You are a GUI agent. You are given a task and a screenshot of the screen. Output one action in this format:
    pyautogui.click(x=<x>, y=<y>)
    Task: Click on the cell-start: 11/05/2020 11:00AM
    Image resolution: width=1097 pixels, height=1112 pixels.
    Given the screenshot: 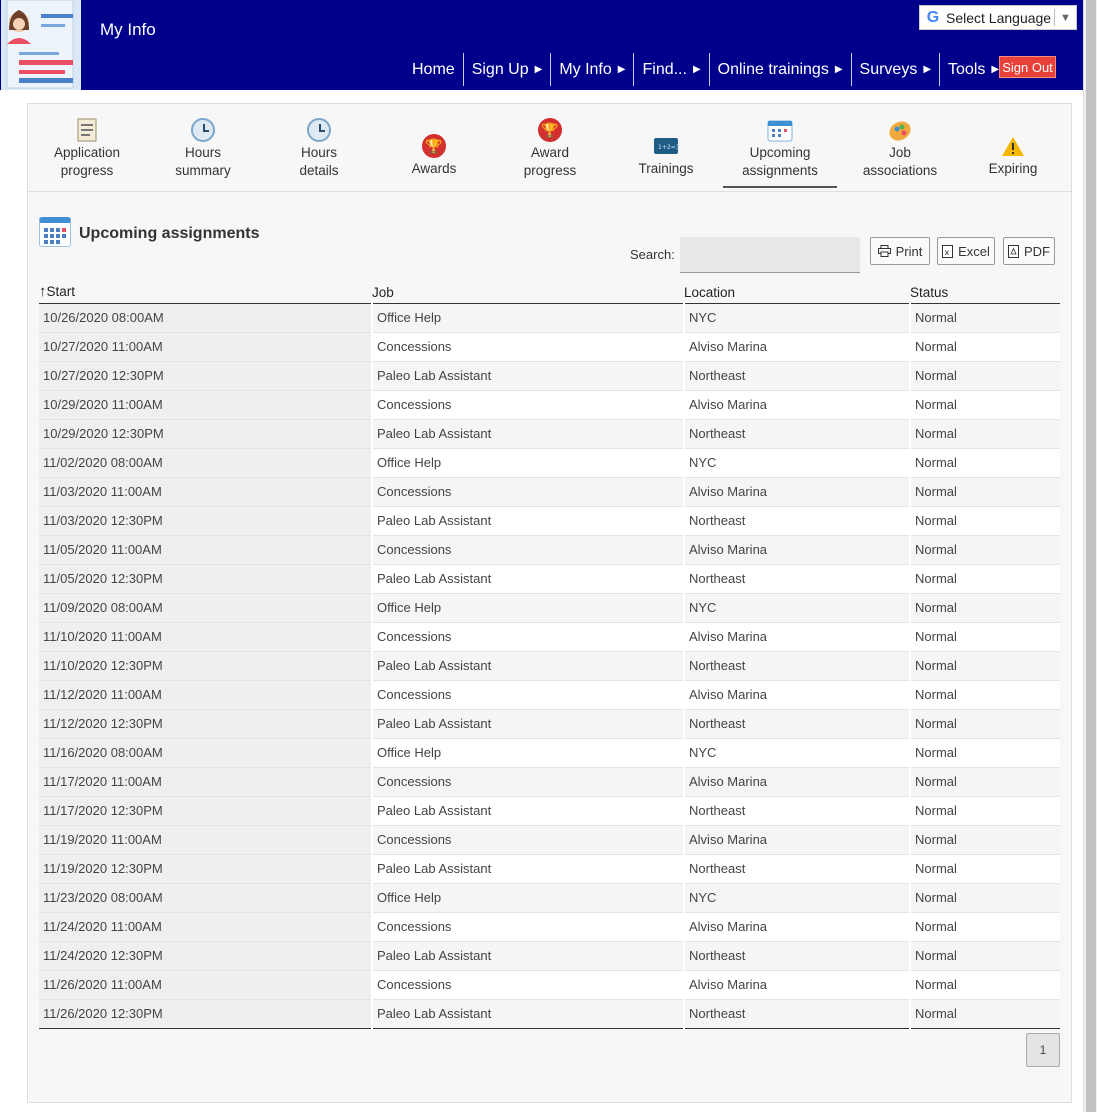 What is the action you would take?
    pyautogui.click(x=205, y=550)
    